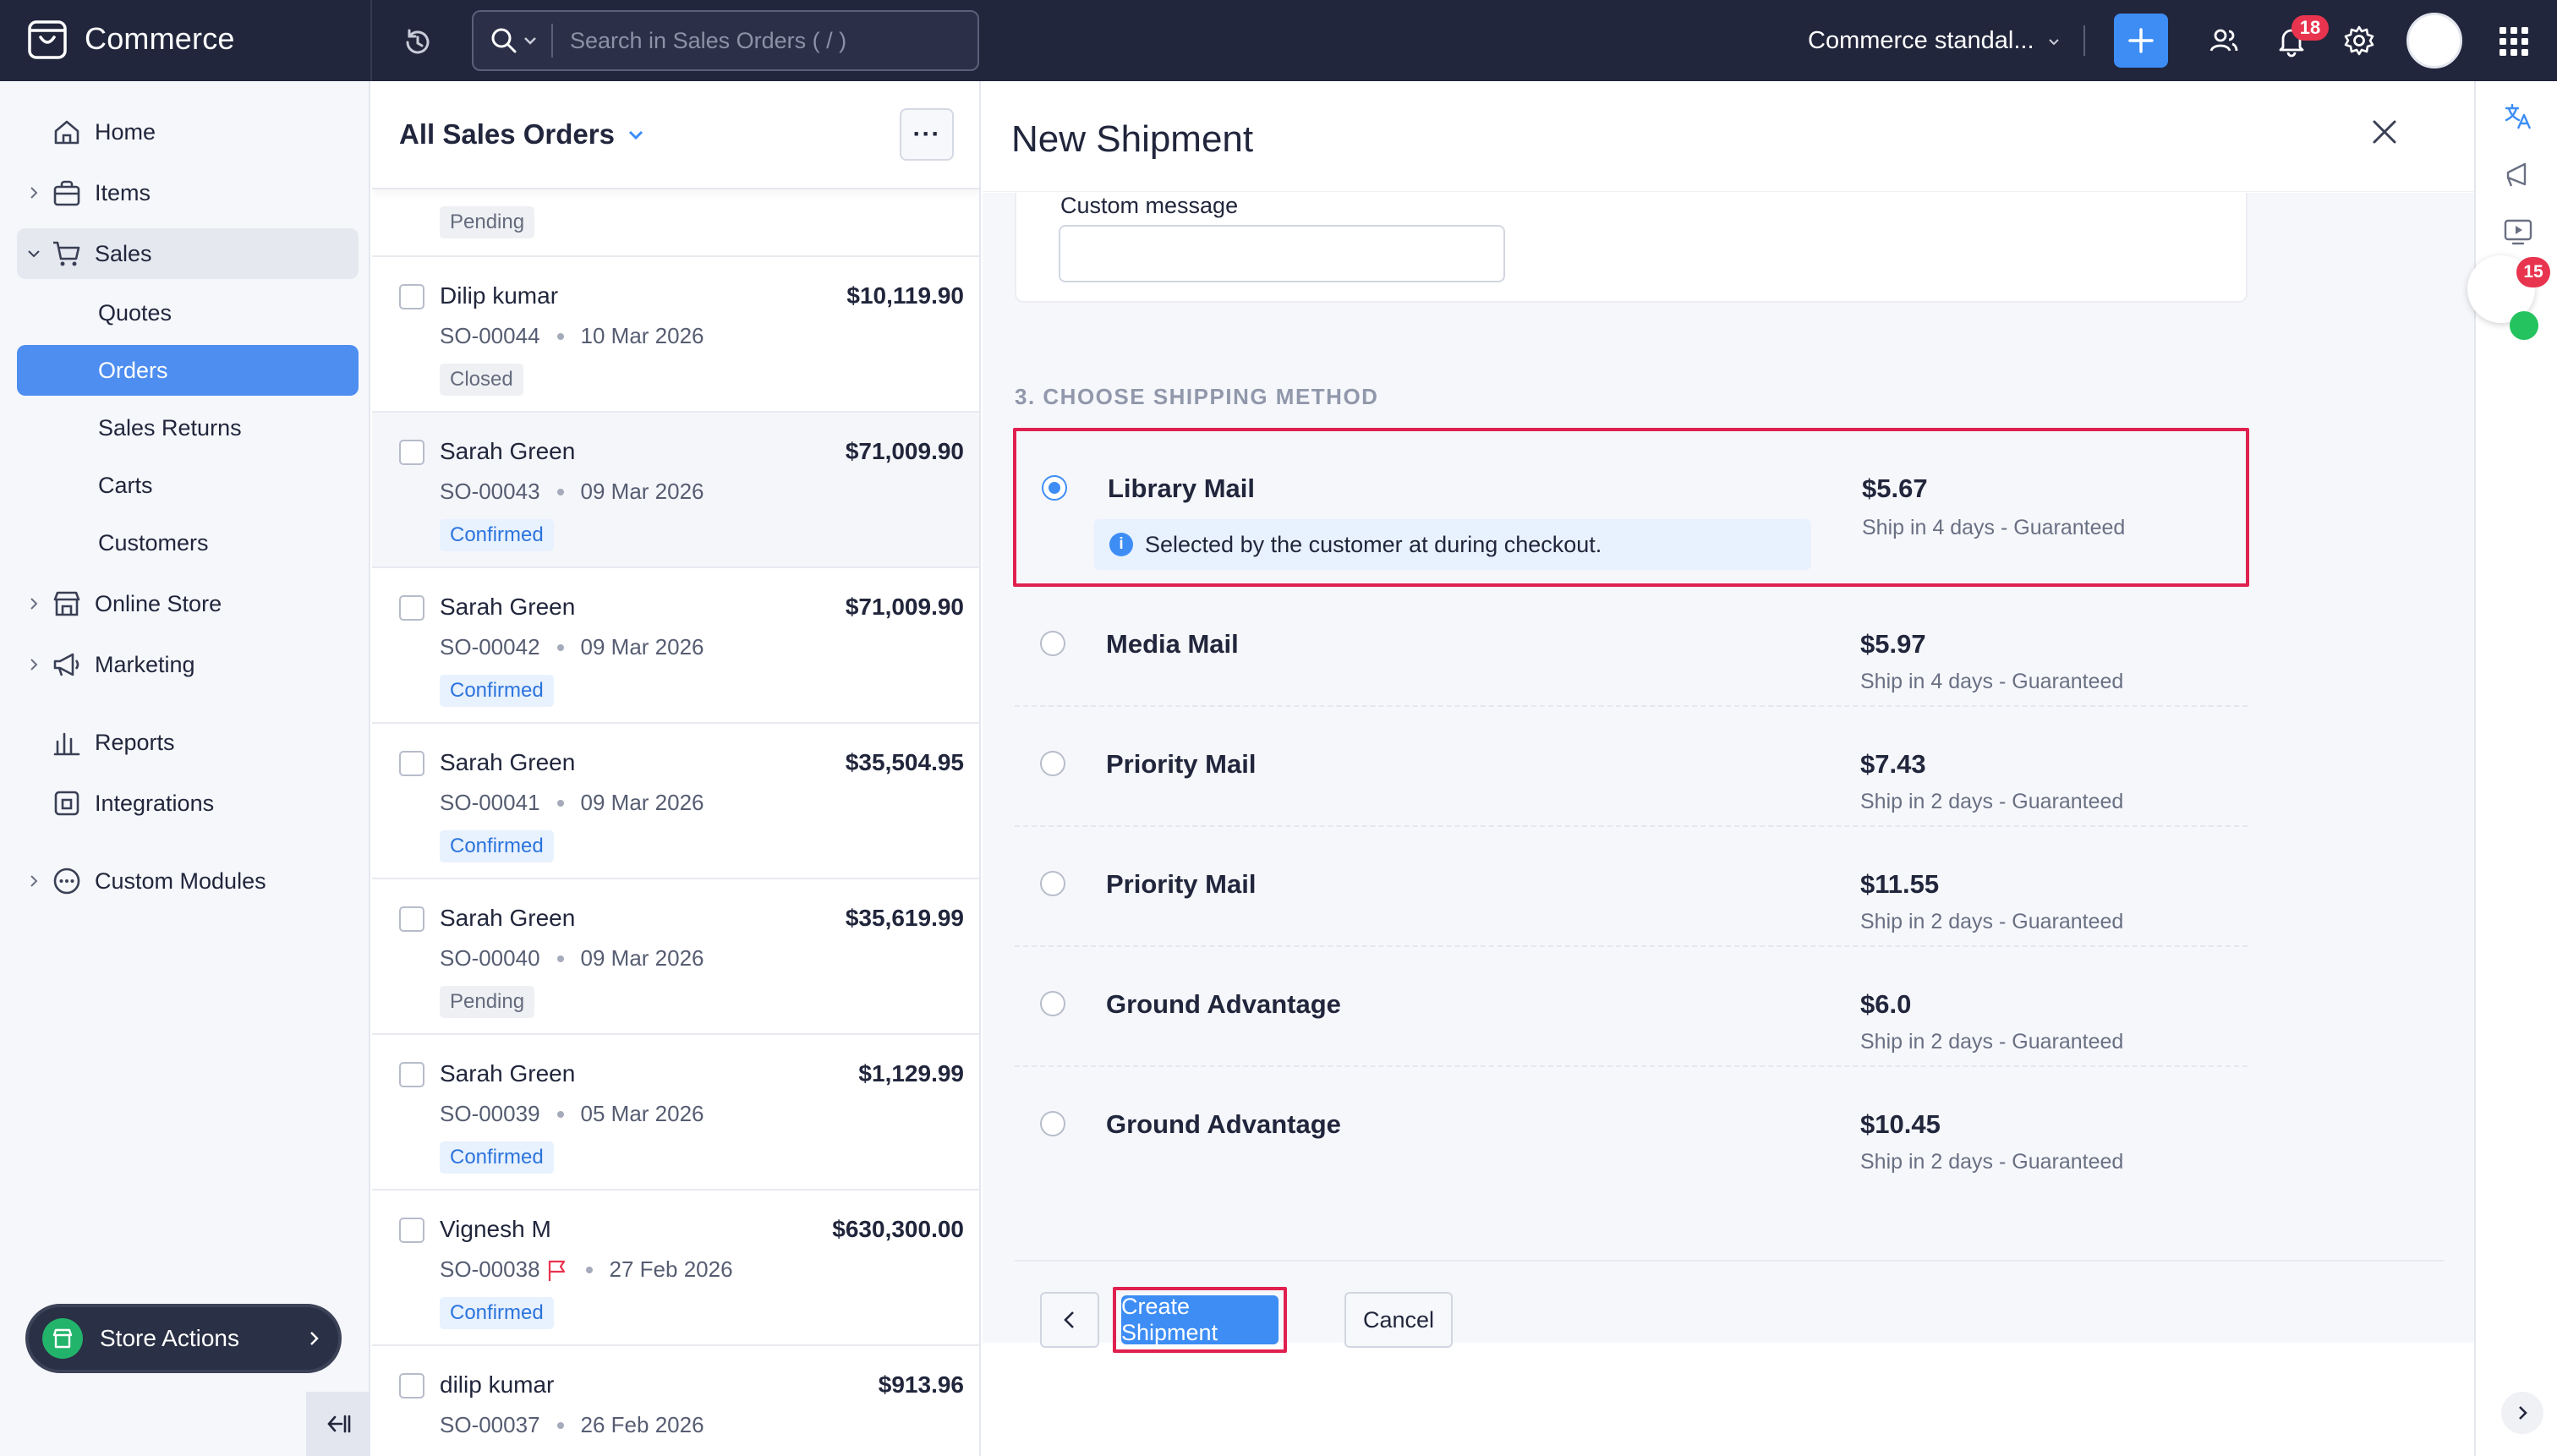  I want to click on translate-icon, so click(2518, 117).